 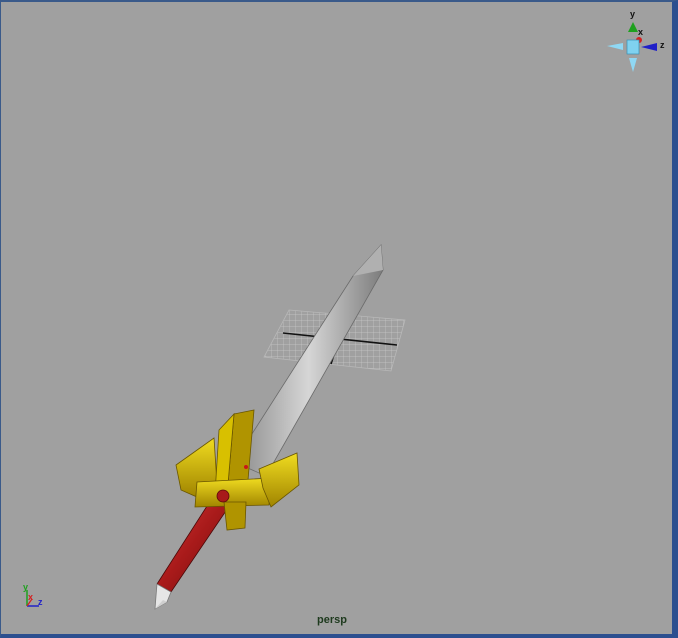 What do you see at coordinates (25, 587) in the screenshot?
I see `axis-indicator-y-label: y` at bounding box center [25, 587].